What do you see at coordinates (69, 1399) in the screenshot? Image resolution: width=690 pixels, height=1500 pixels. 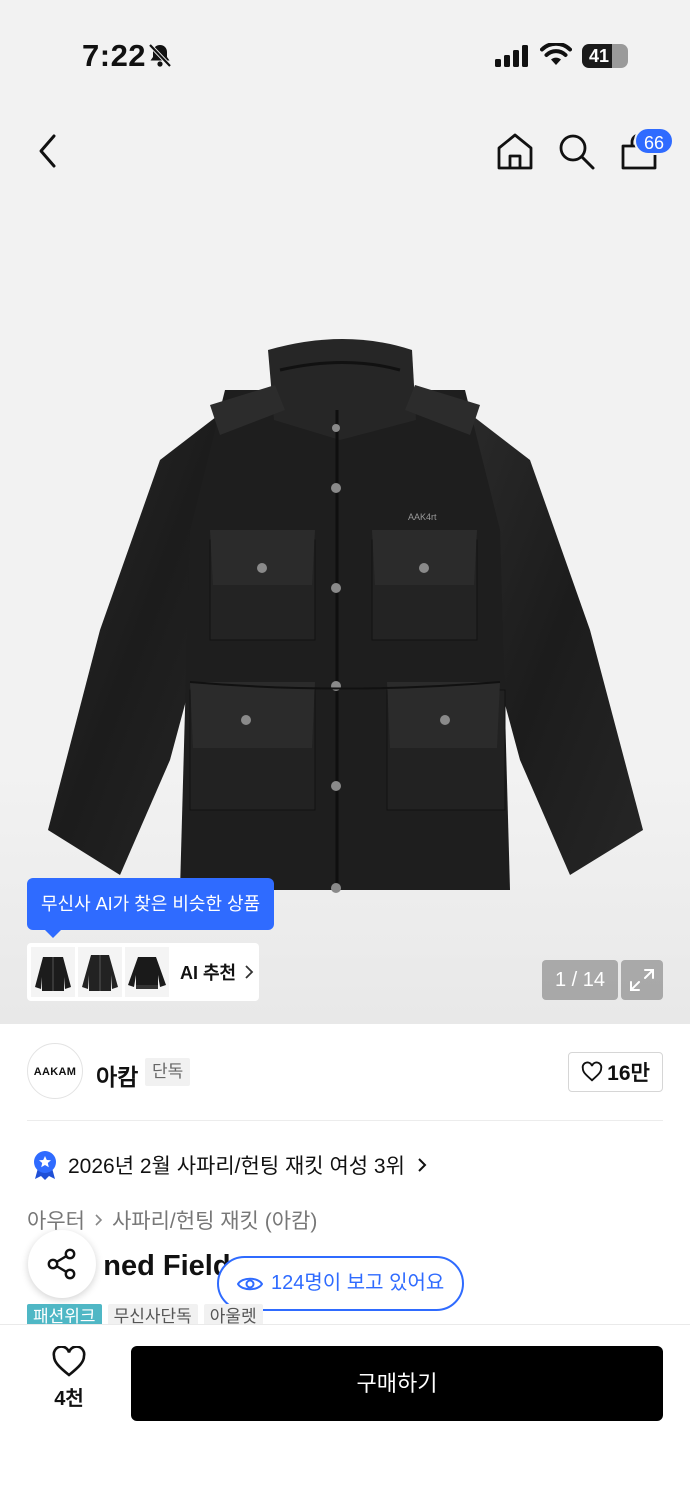 I see `wishlist-count: 4천` at bounding box center [69, 1399].